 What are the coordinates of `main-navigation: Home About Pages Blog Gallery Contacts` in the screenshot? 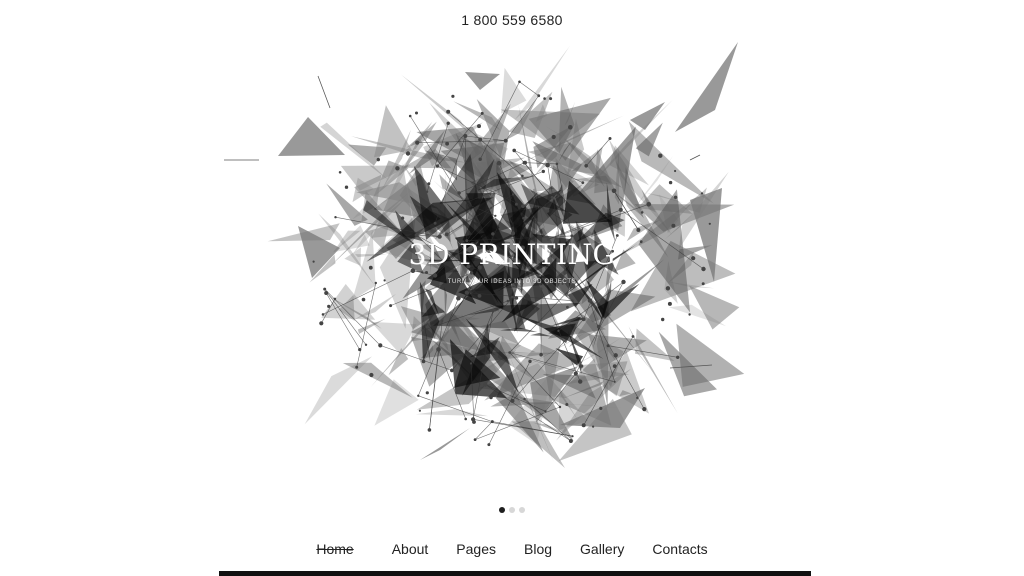 It's located at (512, 549).